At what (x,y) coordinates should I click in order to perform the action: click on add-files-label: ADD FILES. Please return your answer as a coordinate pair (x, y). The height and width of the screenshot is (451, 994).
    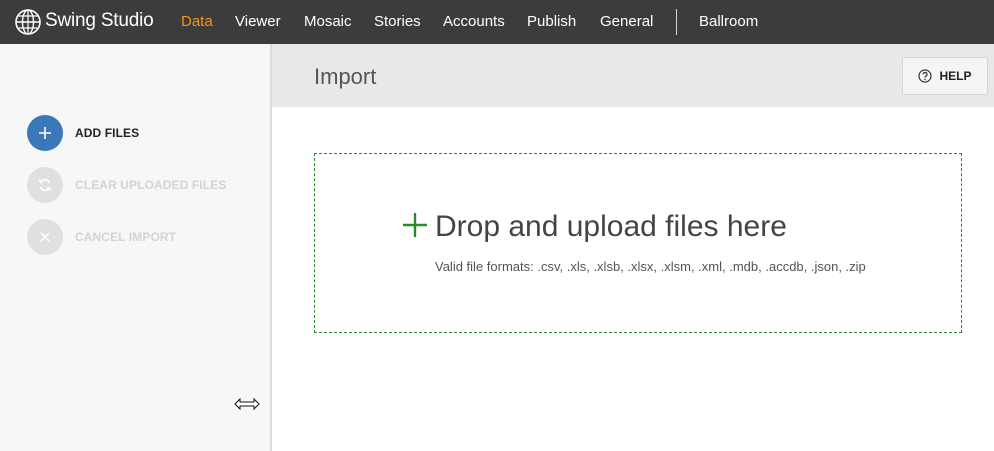
    Looking at the image, I should click on (107, 133).